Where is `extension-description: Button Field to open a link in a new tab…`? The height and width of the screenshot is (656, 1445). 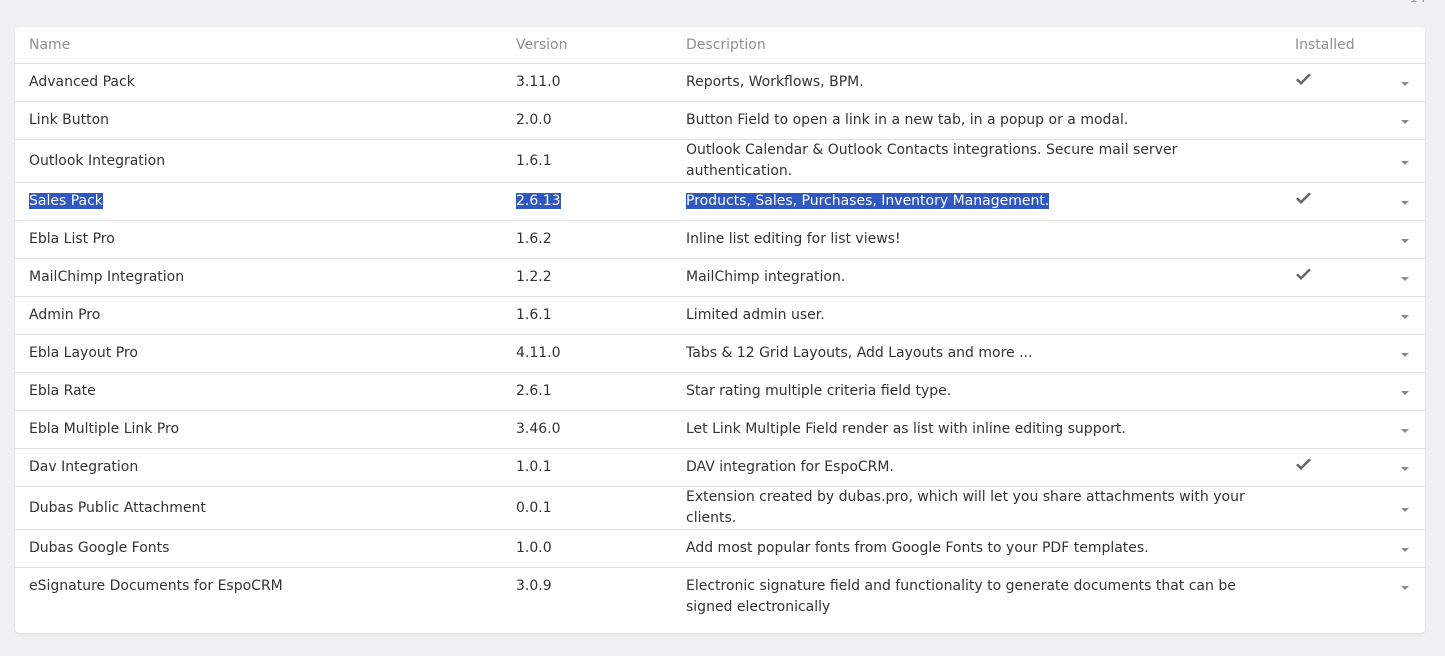
extension-description: Button Field to open a link in a new tab… is located at coordinates (907, 120).